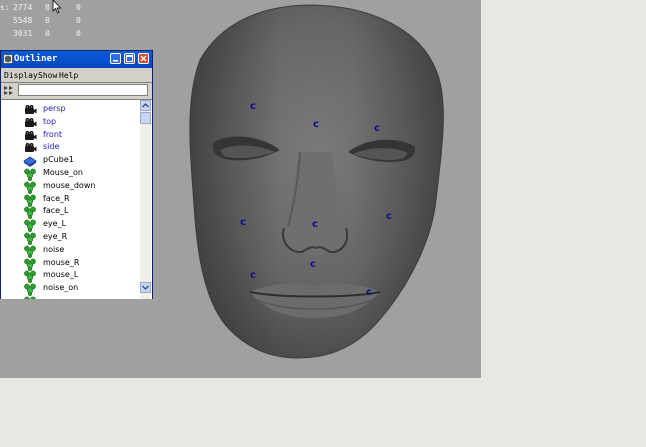 The width and height of the screenshot is (646, 447). I want to click on outliner-item: face_L, so click(70, 212).